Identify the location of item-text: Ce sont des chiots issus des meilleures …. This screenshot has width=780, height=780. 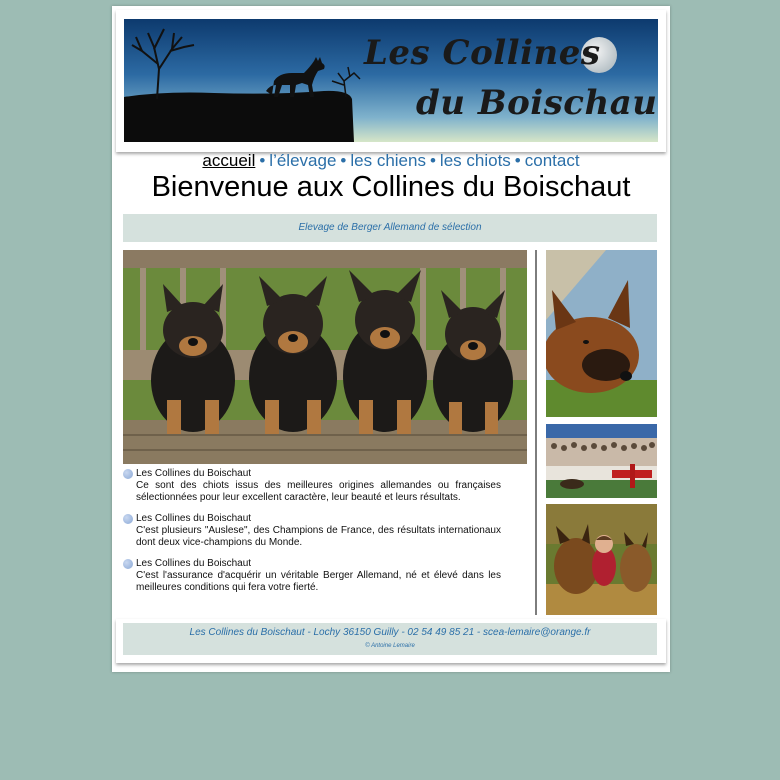
(318, 491).